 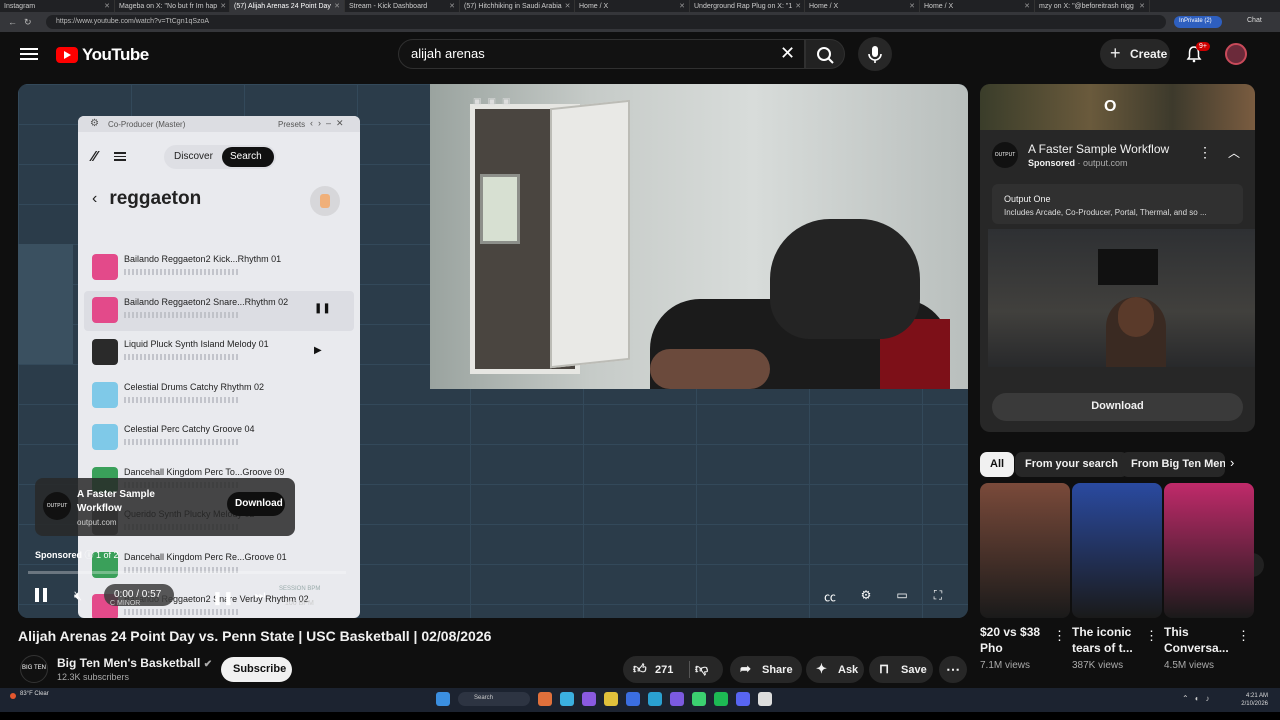 I want to click on mute-icon: 🔇︎, so click(x=78, y=596).